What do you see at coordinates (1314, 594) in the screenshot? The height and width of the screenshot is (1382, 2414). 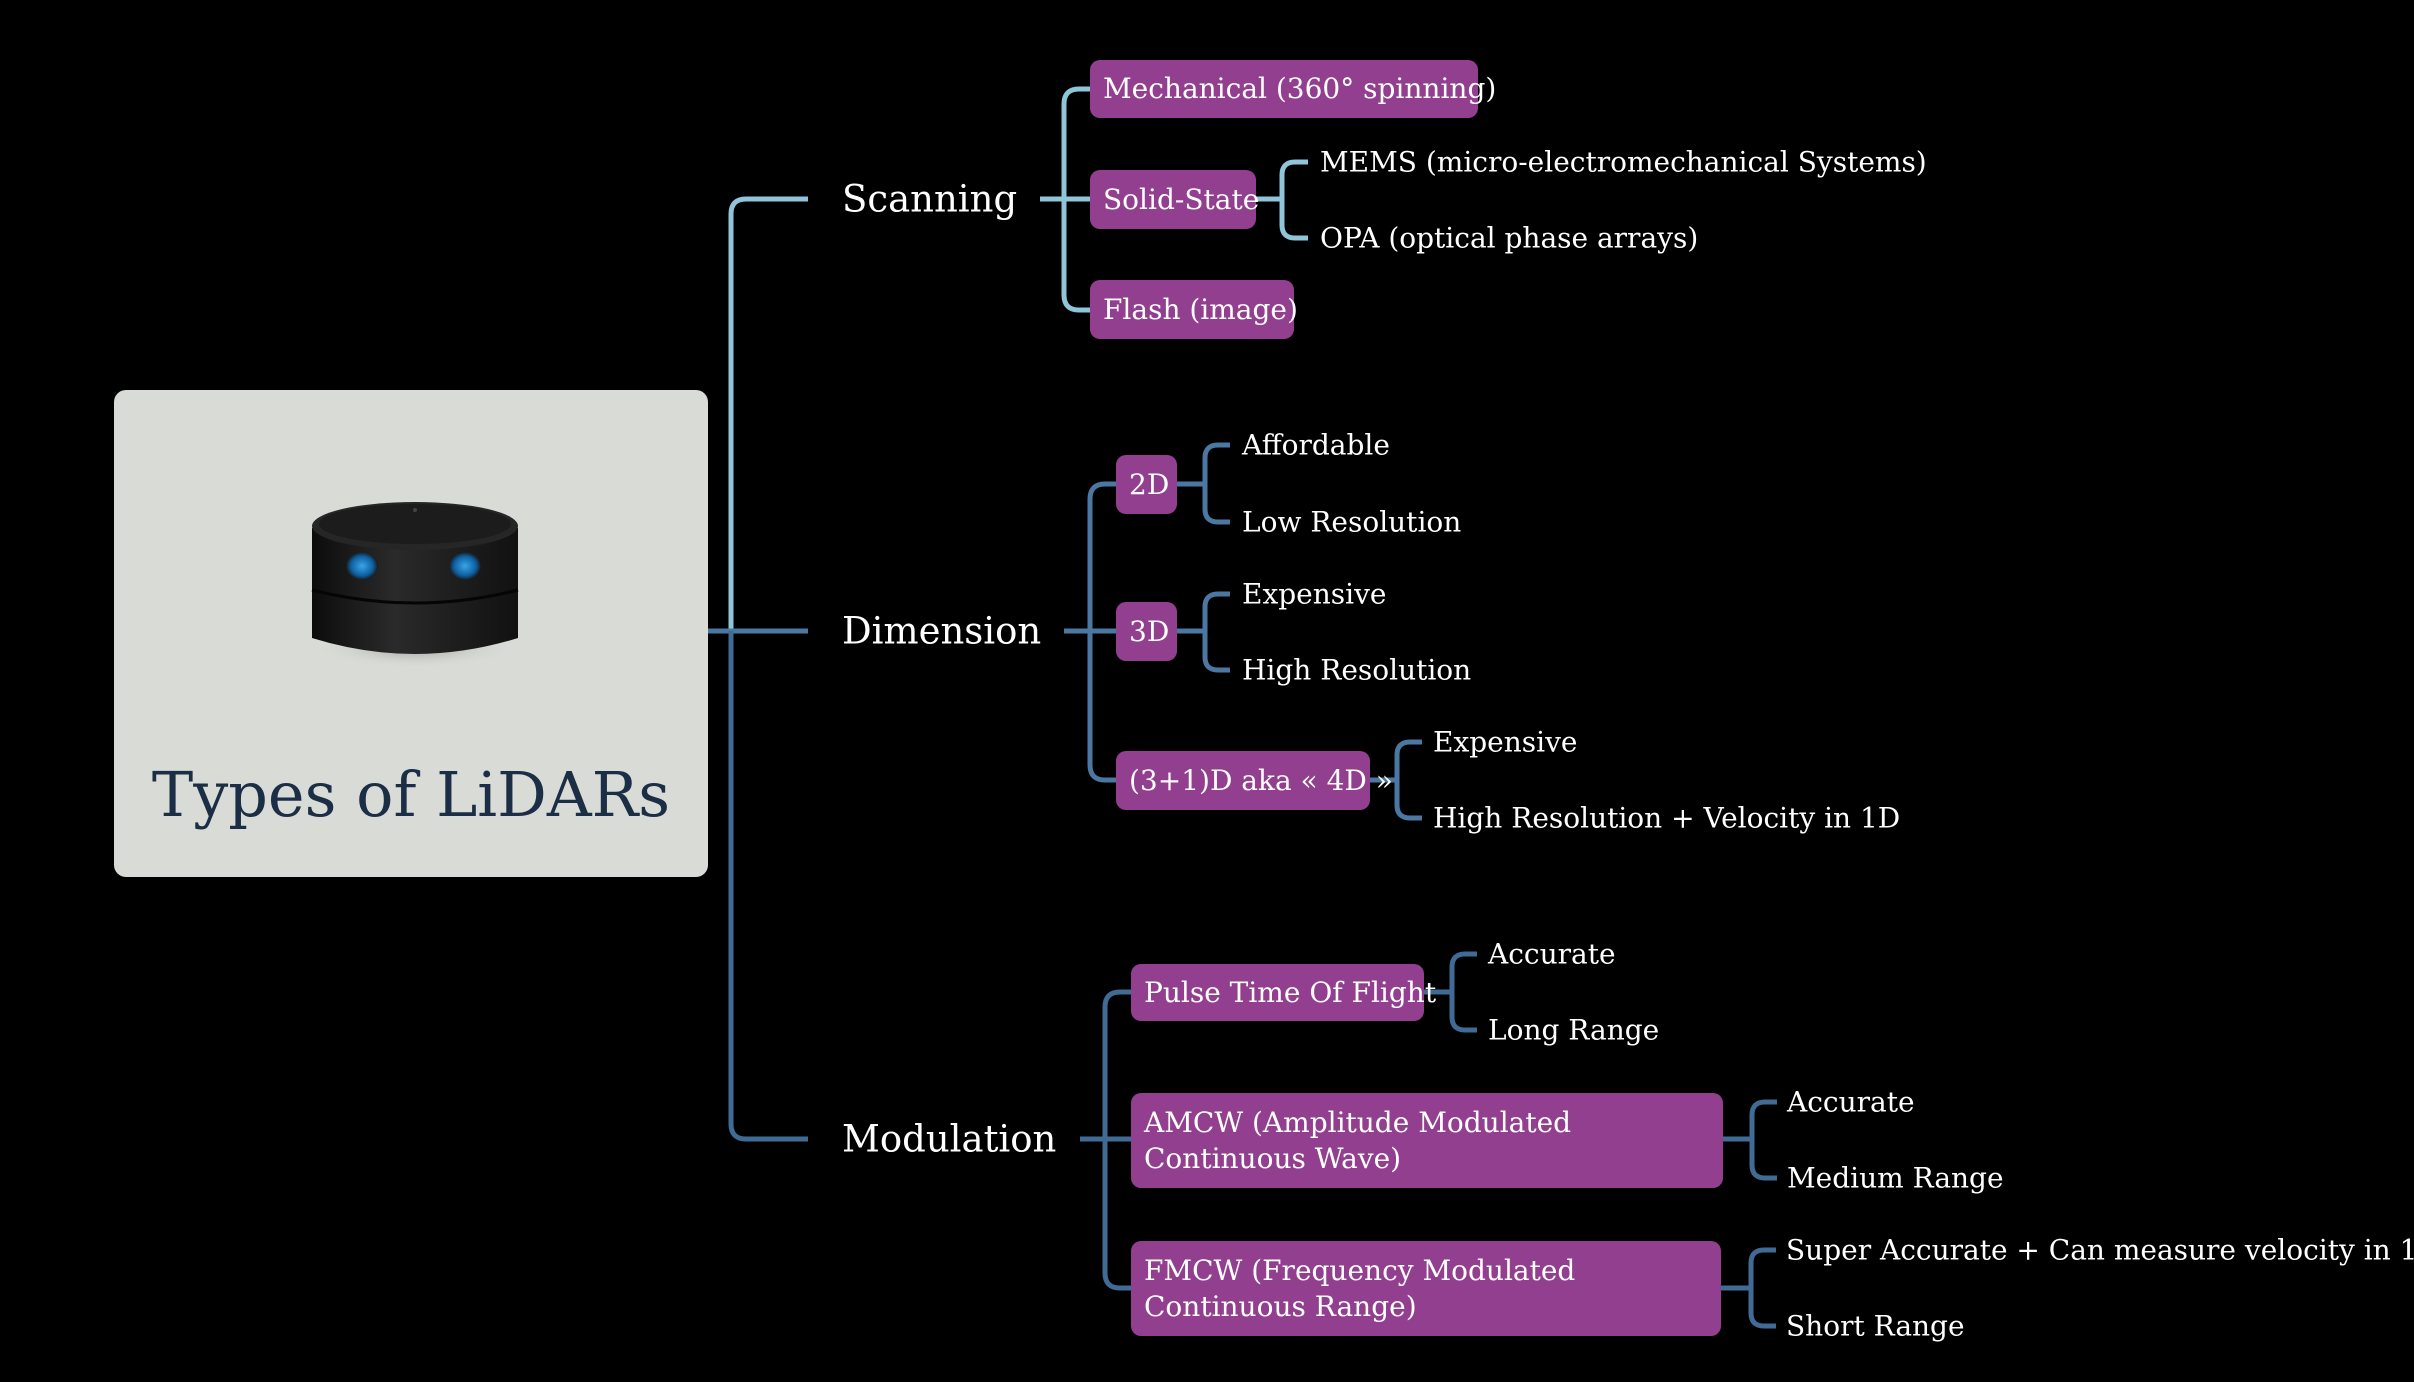 I see `leaf-3d-expensive: Expensive` at bounding box center [1314, 594].